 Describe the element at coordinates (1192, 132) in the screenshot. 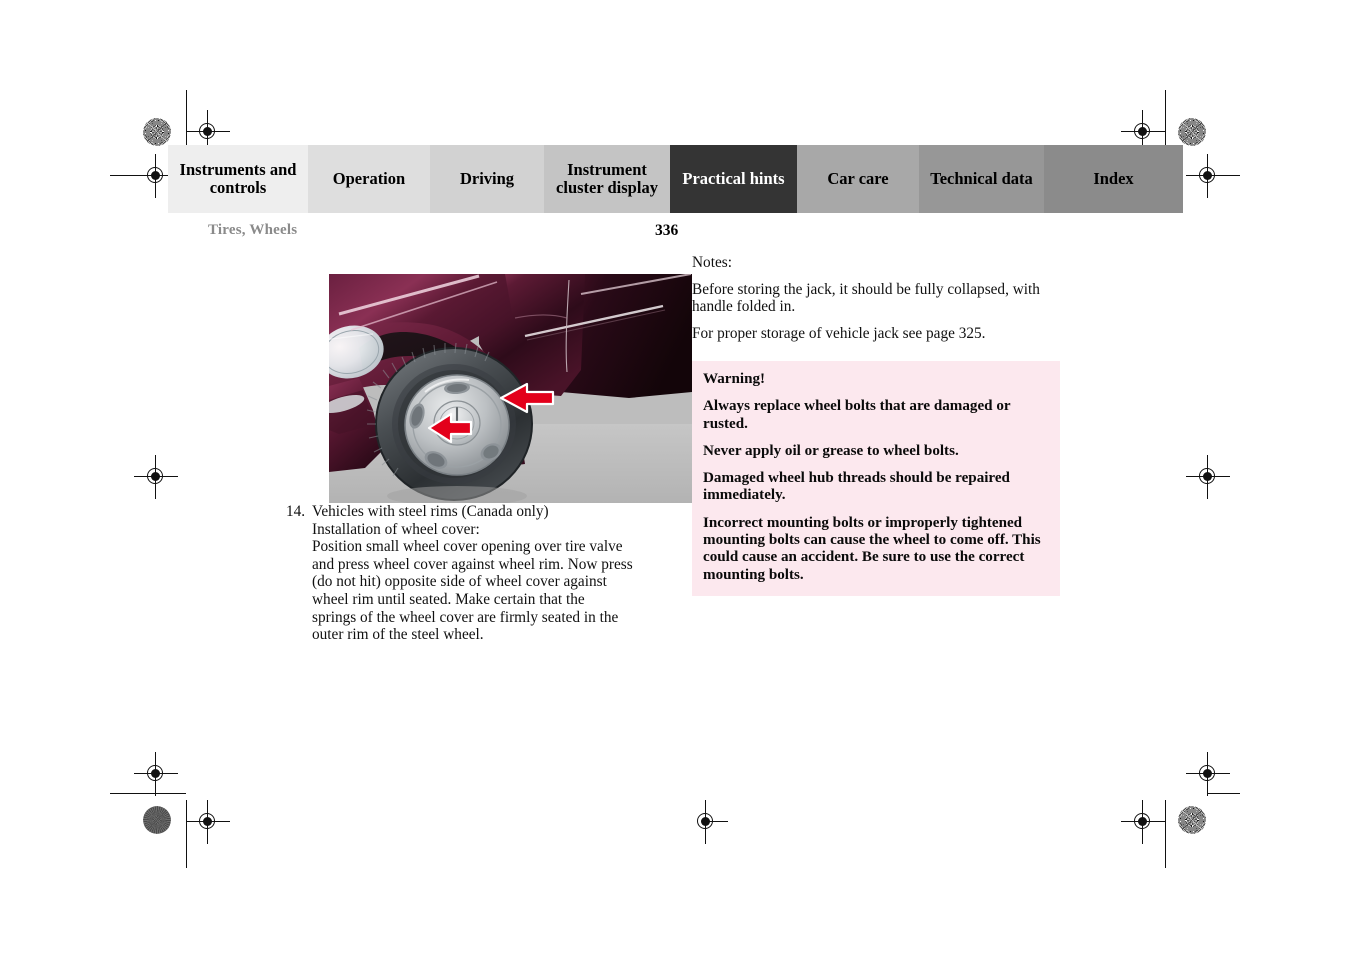

I see `density-patch-top-right` at that location.